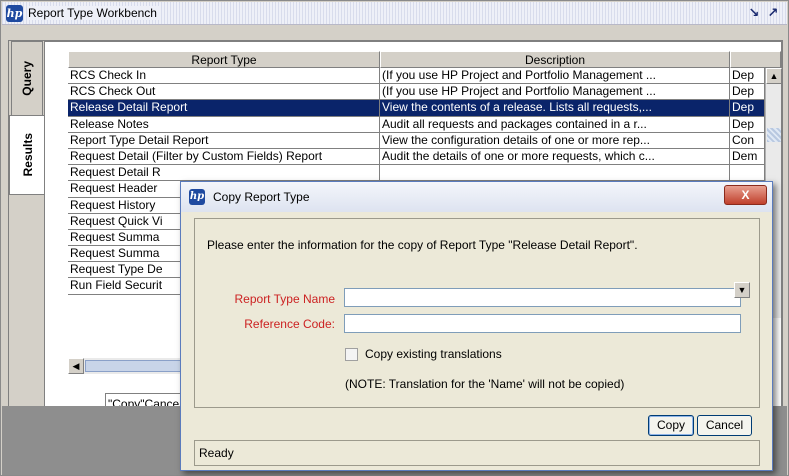 The image size is (789, 476). What do you see at coordinates (224, 108) in the screenshot?
I see `report-type-cell: Release Detail Report` at bounding box center [224, 108].